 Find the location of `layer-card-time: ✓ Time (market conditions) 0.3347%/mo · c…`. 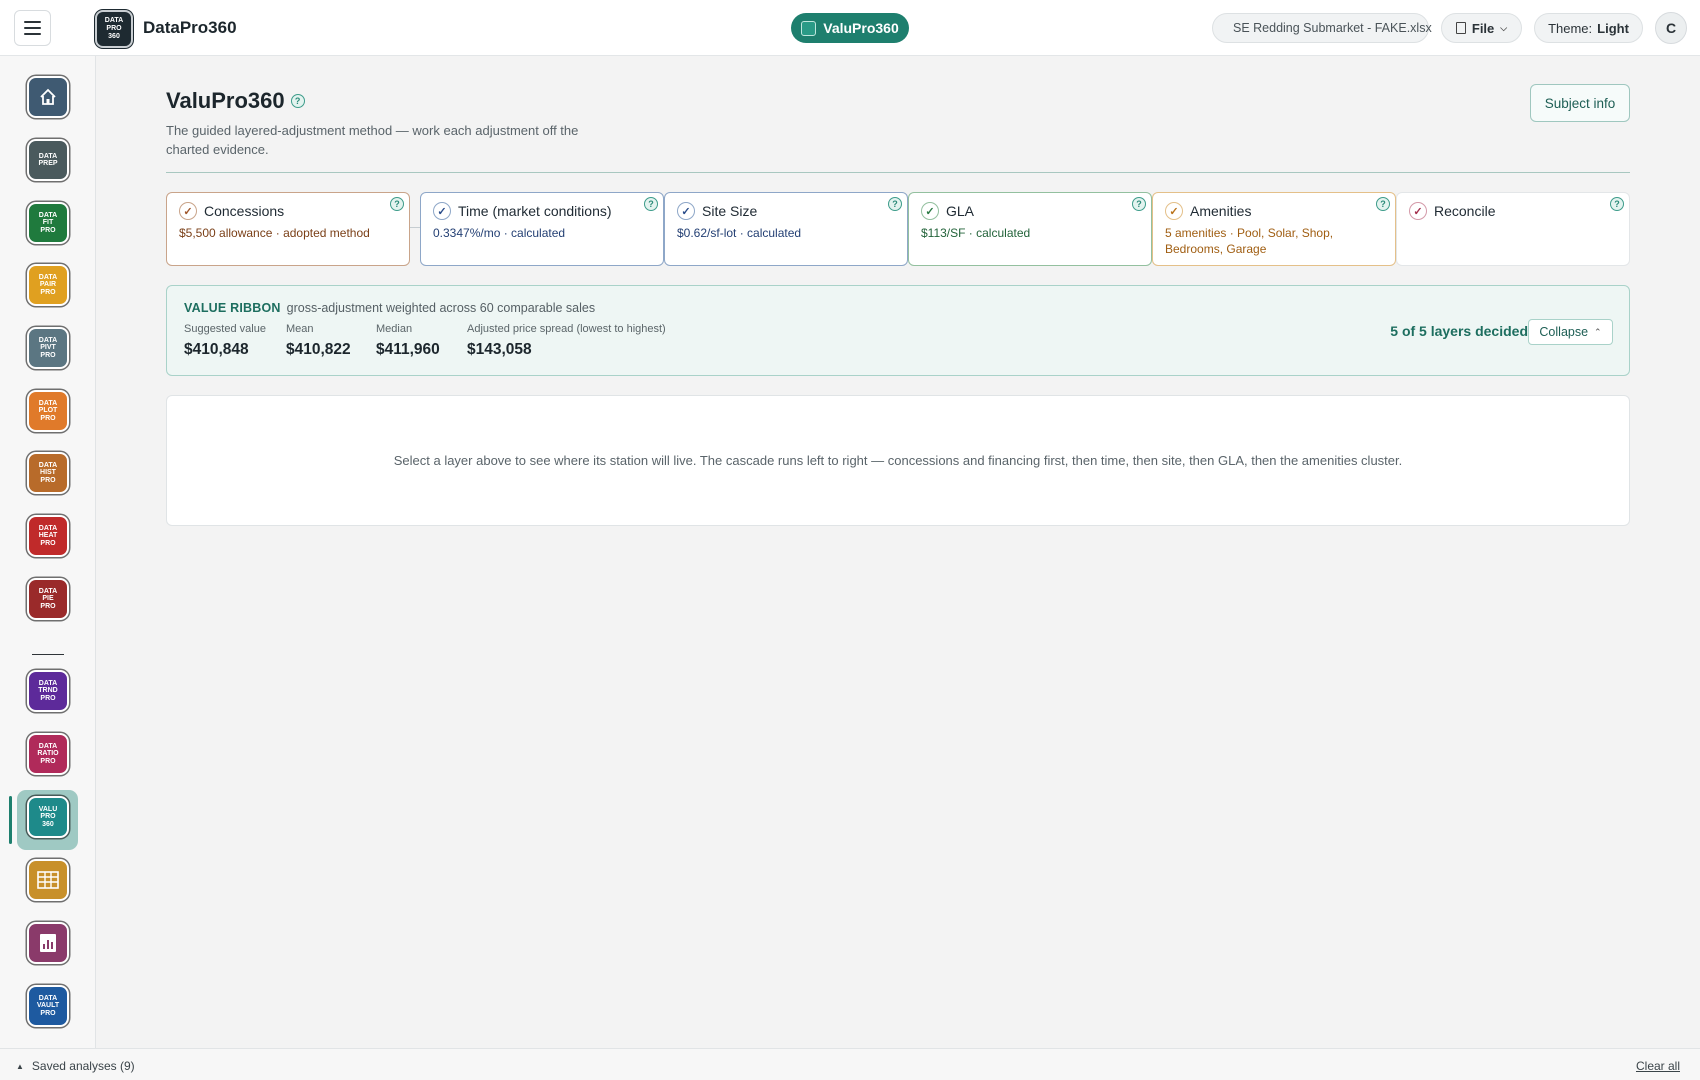

layer-card-time: ✓ Time (market conditions) 0.3347%/mo · c… is located at coordinates (542, 229).